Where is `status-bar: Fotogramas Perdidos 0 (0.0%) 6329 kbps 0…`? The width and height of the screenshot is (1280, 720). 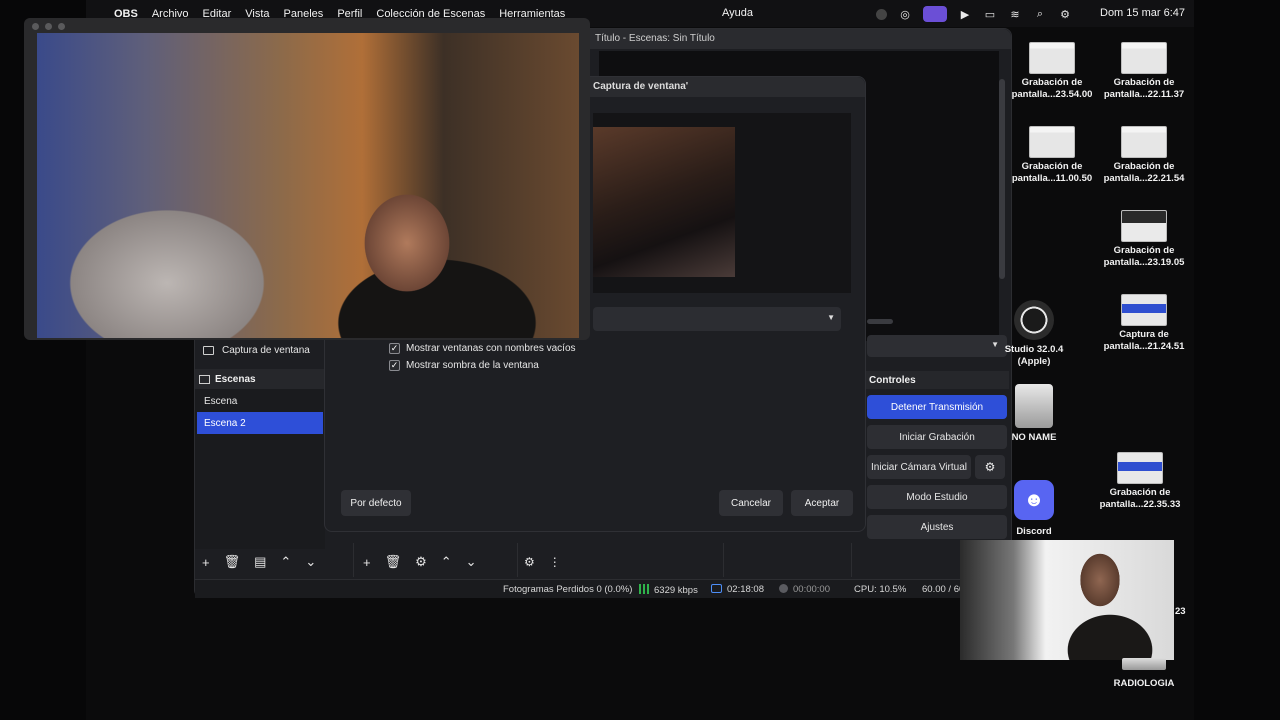 status-bar: Fotogramas Perdidos 0 (0.0%) 6329 kbps 0… is located at coordinates (603, 588).